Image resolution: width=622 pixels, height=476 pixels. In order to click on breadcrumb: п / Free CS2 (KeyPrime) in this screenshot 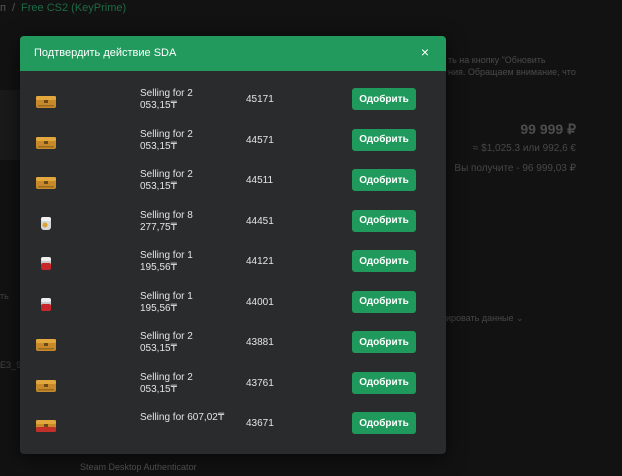, I will do `click(63, 8)`.